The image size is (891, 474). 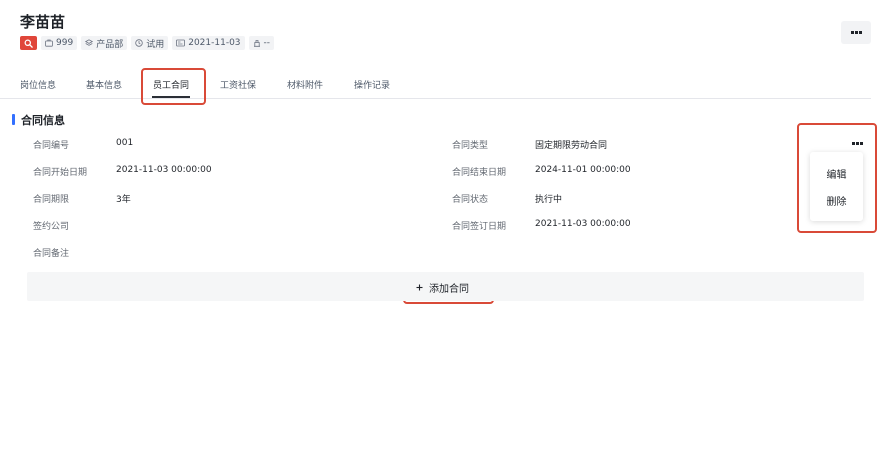 I want to click on employee-tags: 999 产品部 试用 2021-11-03 --, so click(x=147, y=43).